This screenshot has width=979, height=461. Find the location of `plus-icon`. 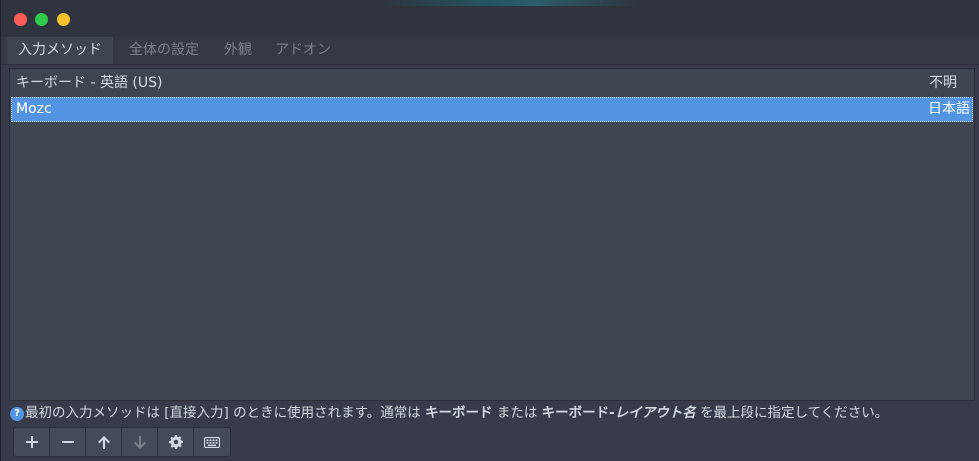

plus-icon is located at coordinates (31, 442).